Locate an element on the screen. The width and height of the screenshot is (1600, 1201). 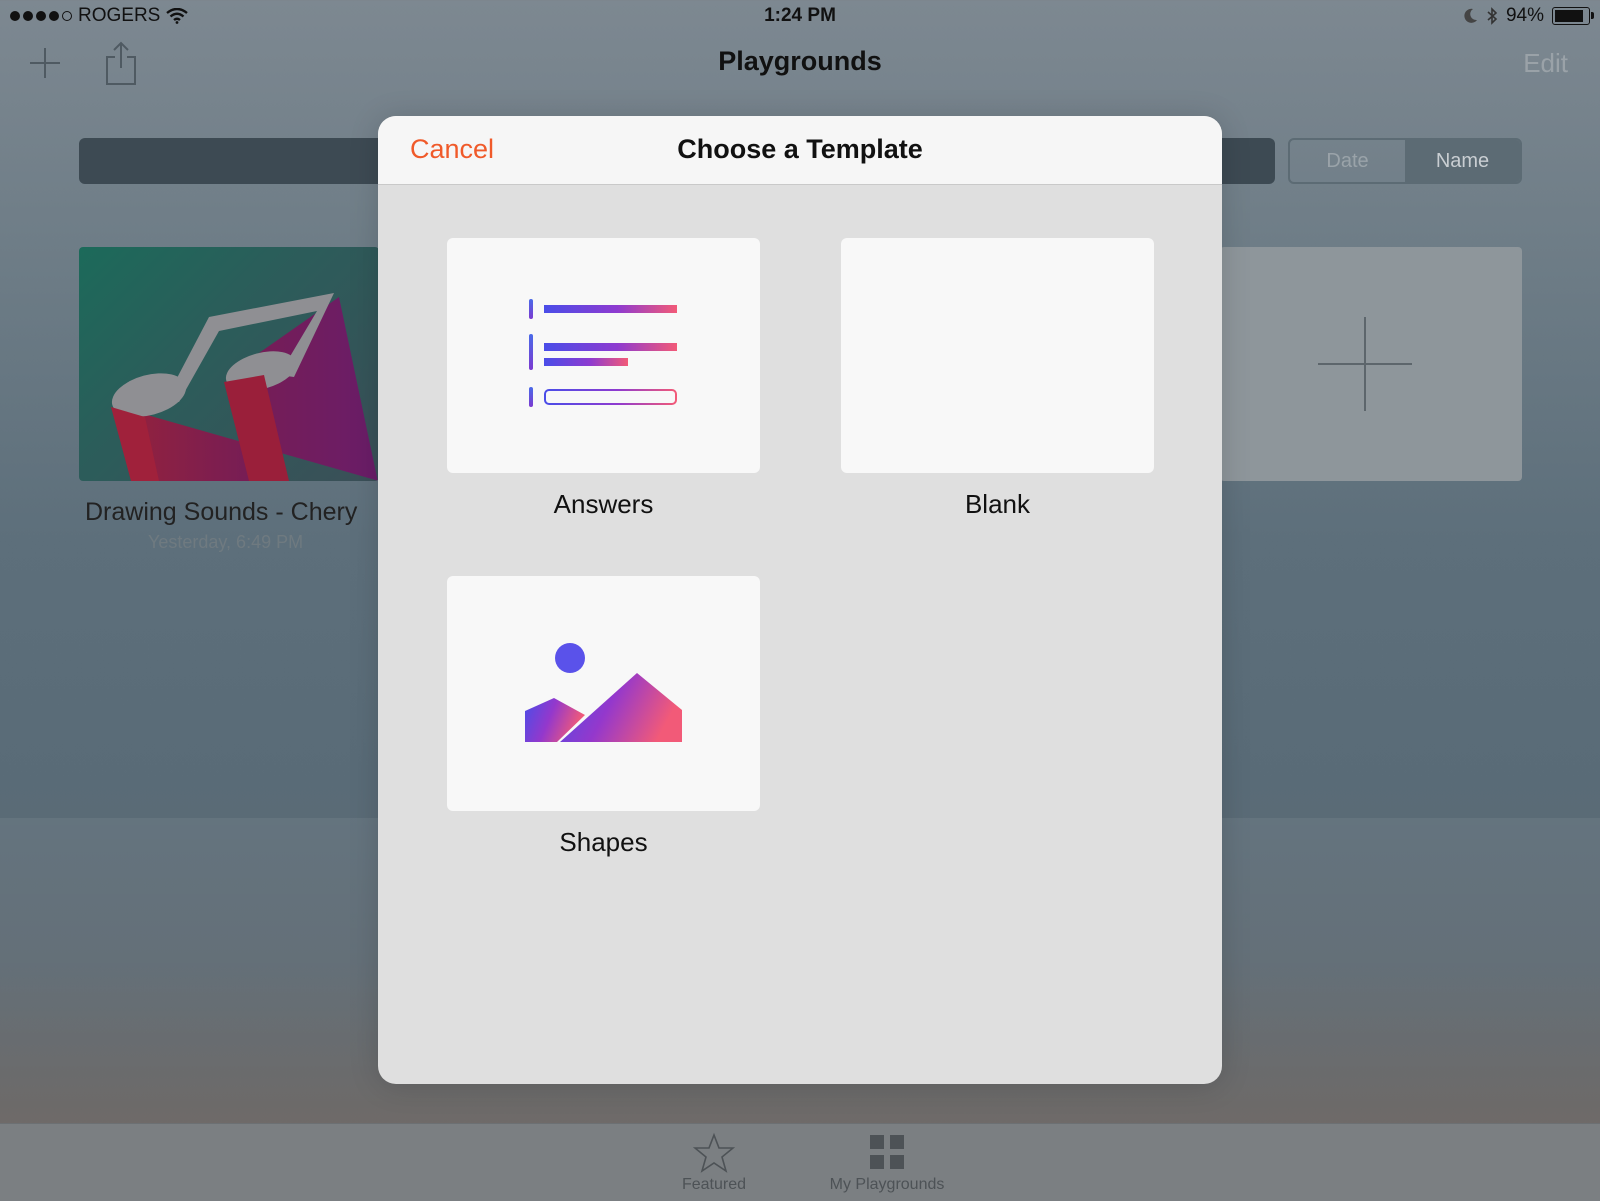
sort-segmented-control: Date Name is located at coordinates (1405, 161).